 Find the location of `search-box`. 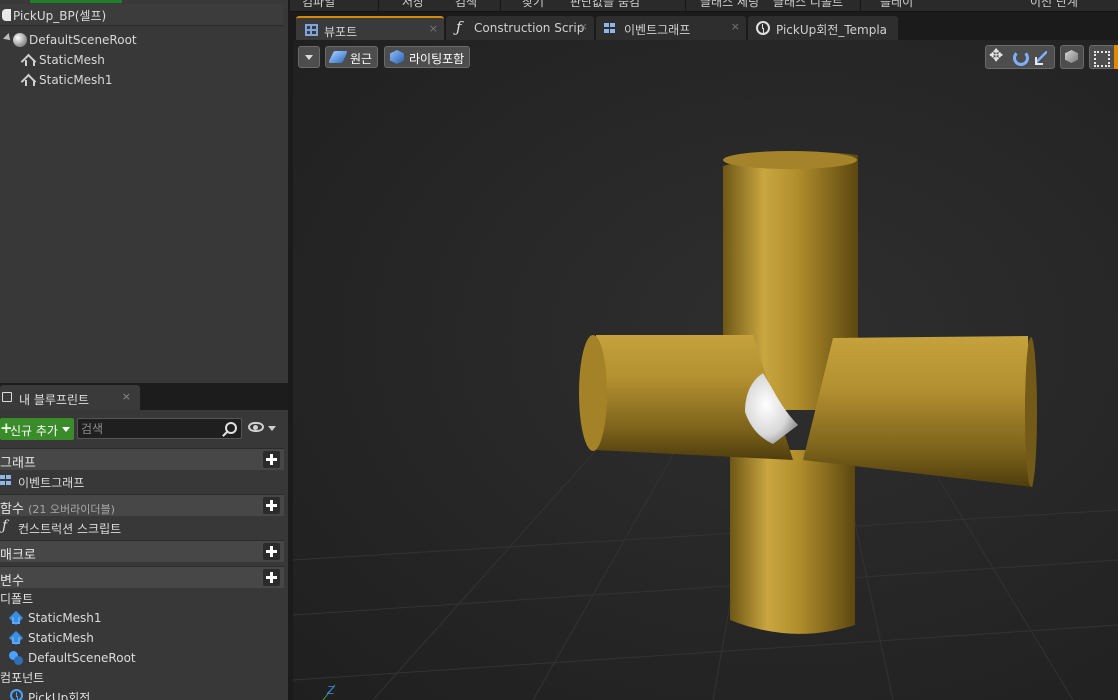

search-box is located at coordinates (159, 428).